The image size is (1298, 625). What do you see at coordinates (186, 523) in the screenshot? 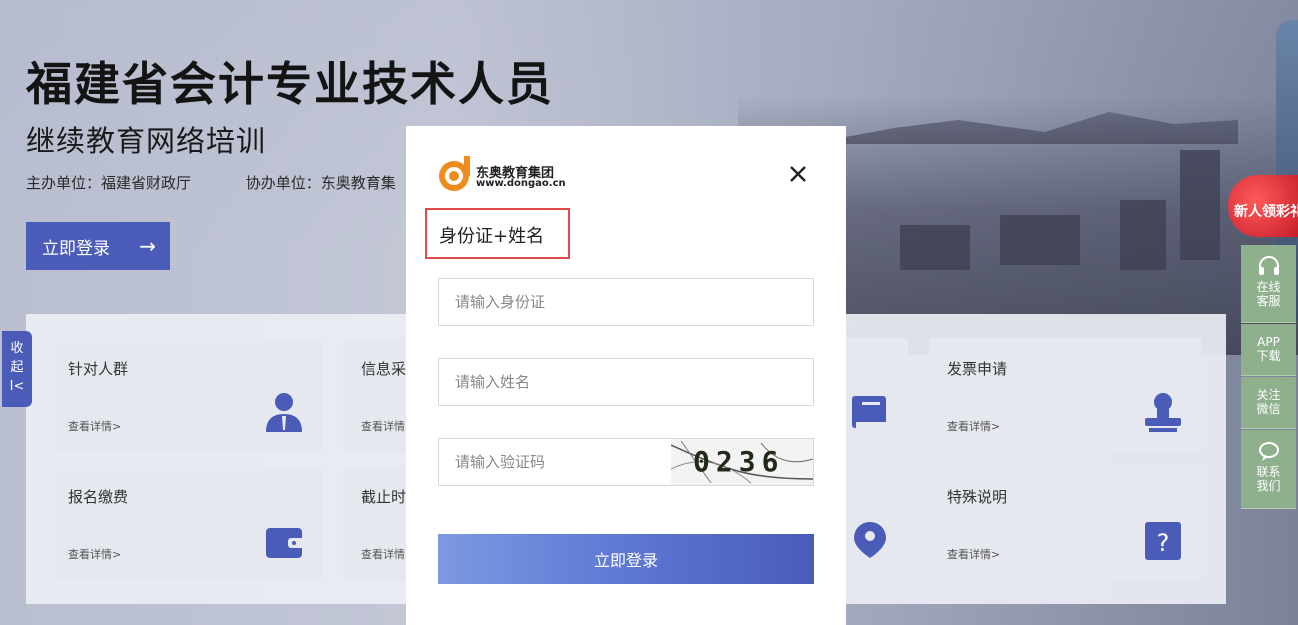
I see `card-registration: 报名缴费 查看详情>` at bounding box center [186, 523].